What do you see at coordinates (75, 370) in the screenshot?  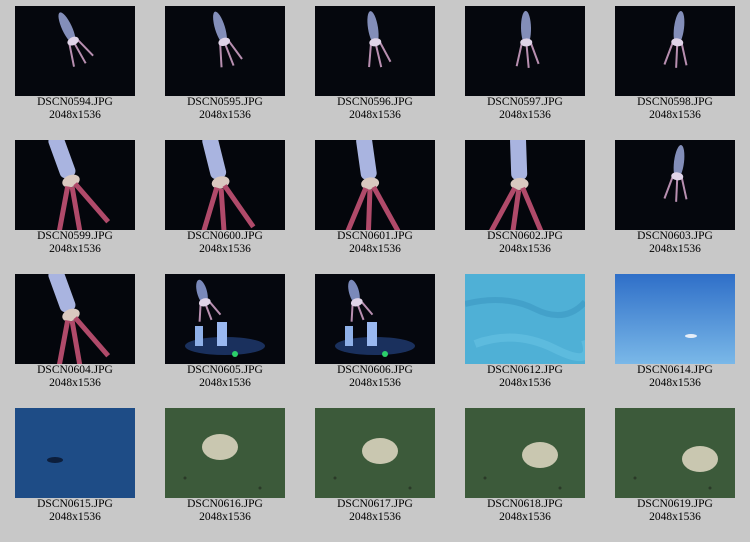 I see `thumbnail-filename: DSCN0604.JPG` at bounding box center [75, 370].